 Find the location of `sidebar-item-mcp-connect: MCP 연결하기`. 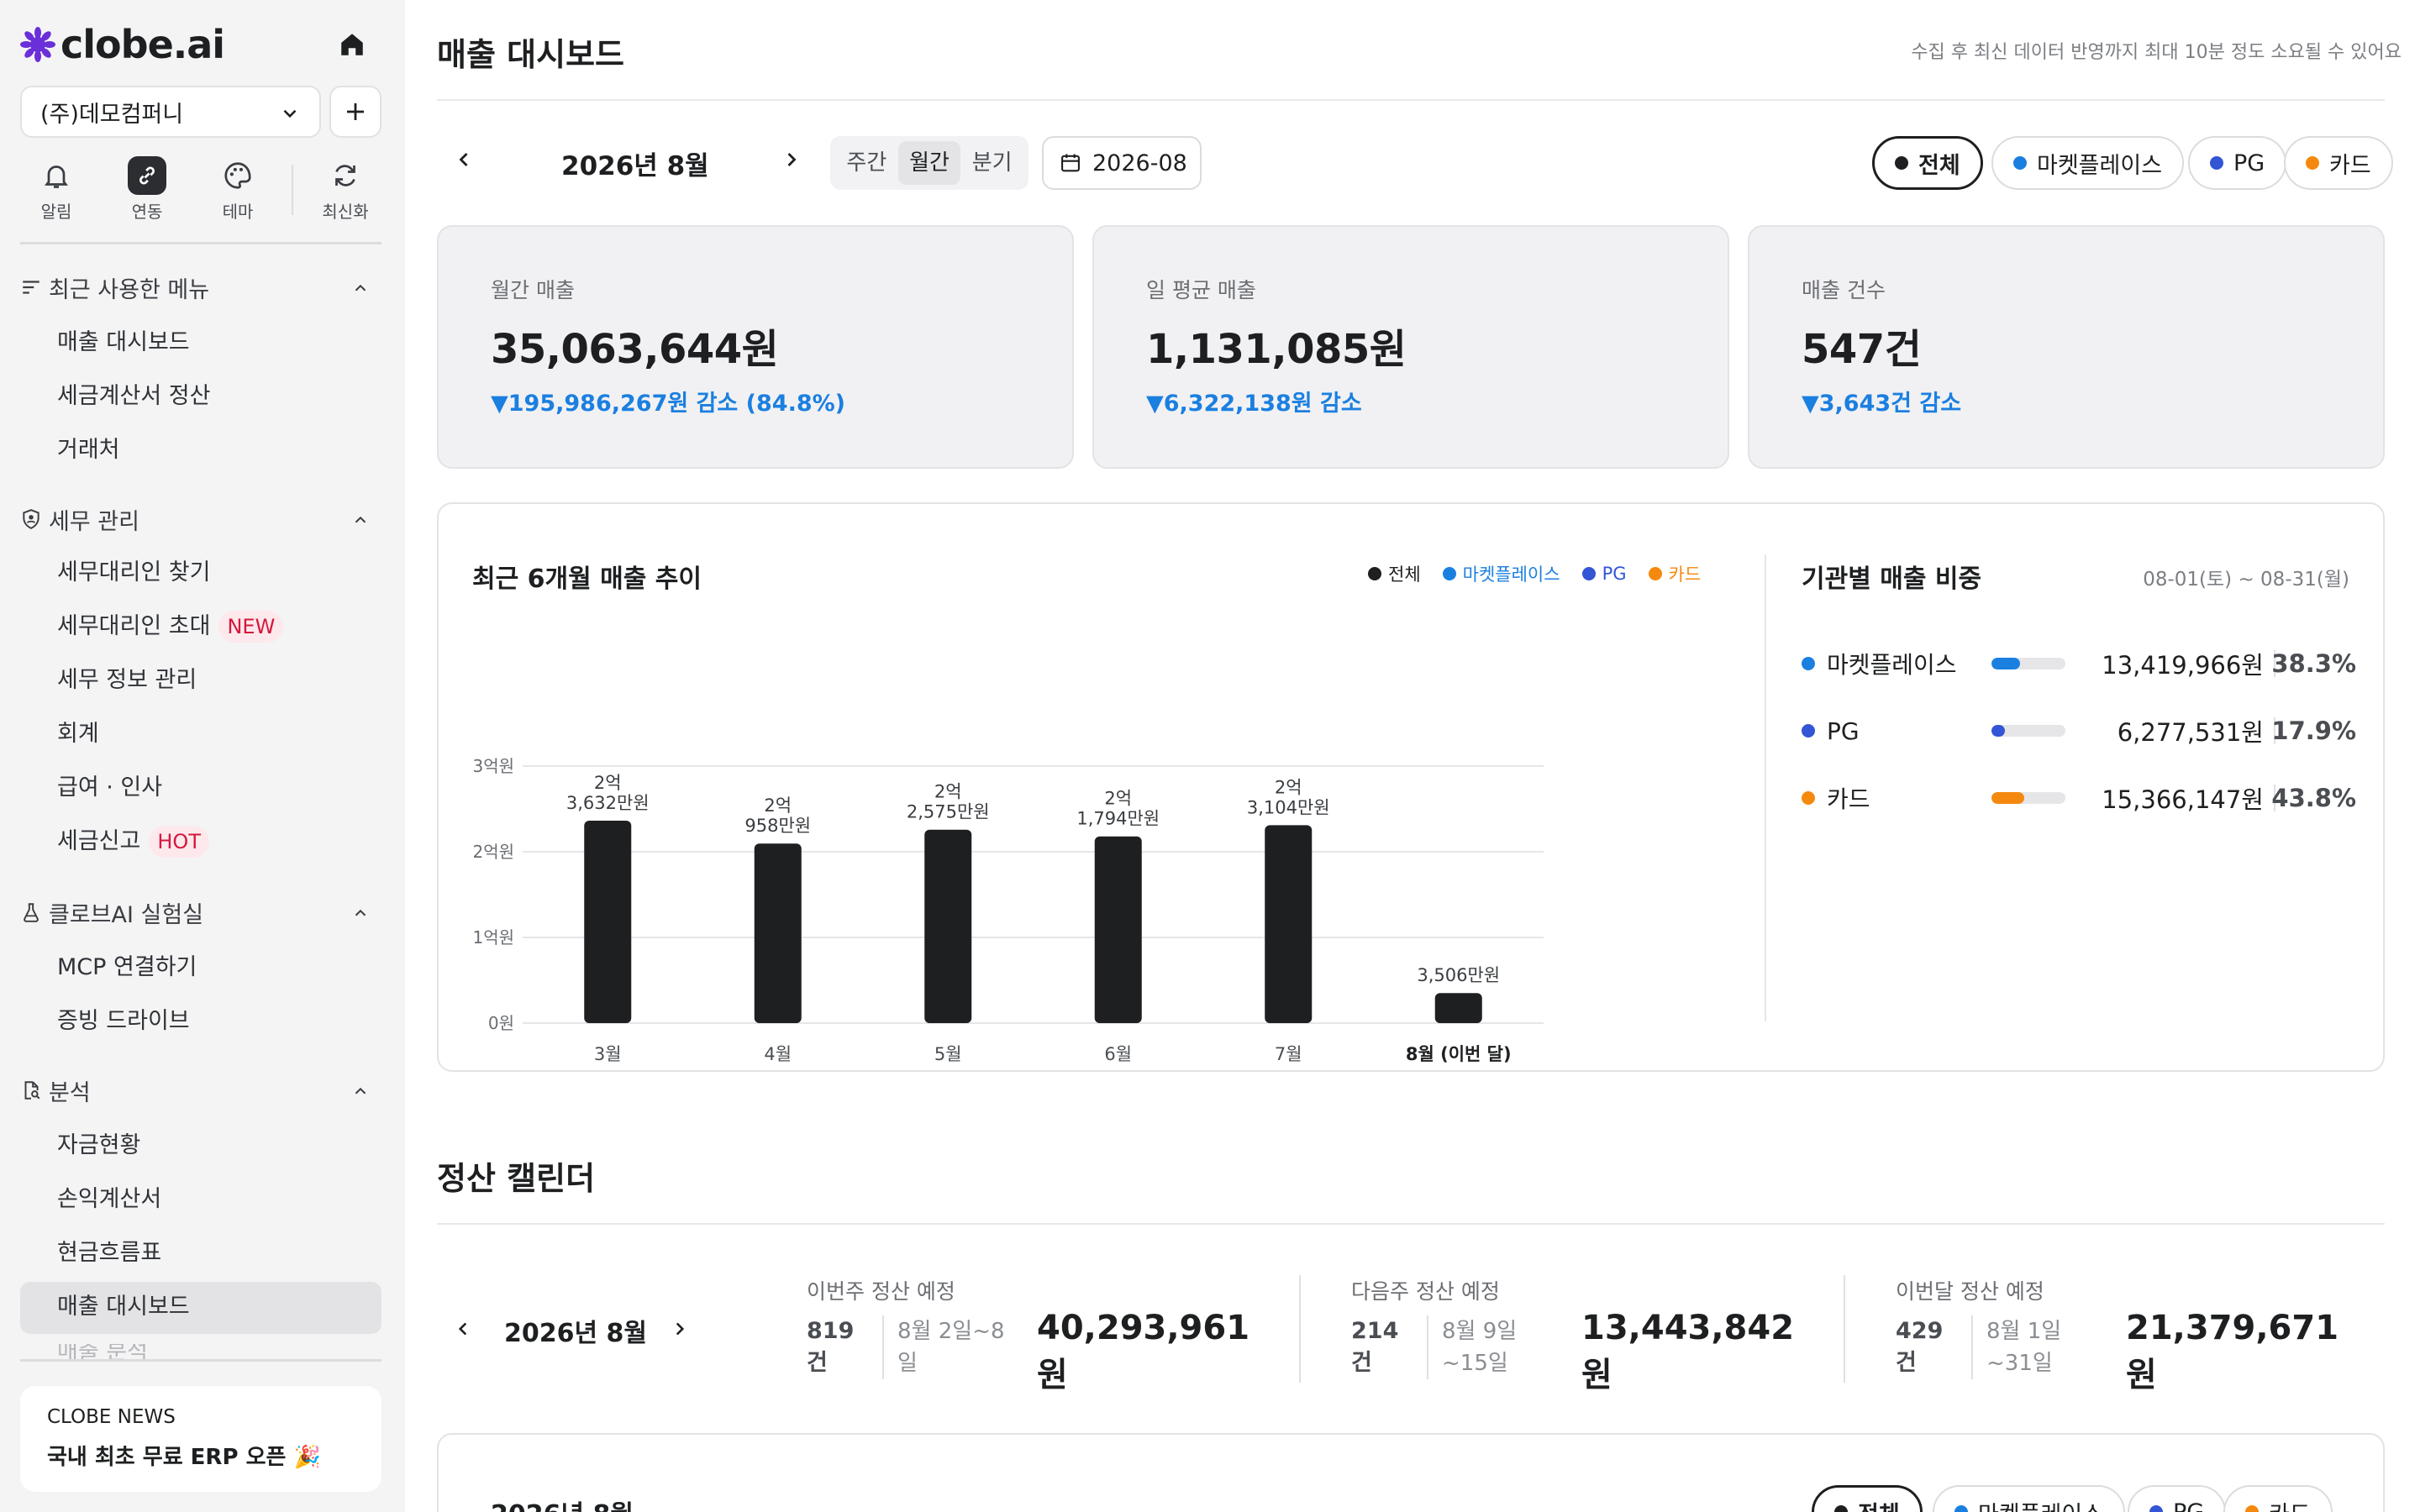

sidebar-item-mcp-connect: MCP 연결하기 is located at coordinates (127, 967).